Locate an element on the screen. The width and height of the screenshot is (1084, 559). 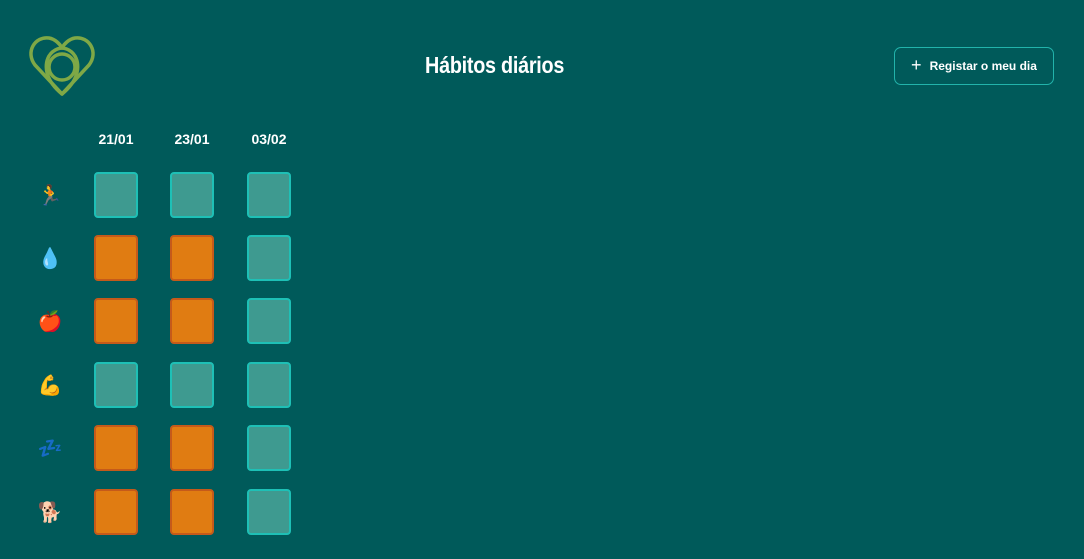
running-person-icon: 🏃 is located at coordinates (50, 195).